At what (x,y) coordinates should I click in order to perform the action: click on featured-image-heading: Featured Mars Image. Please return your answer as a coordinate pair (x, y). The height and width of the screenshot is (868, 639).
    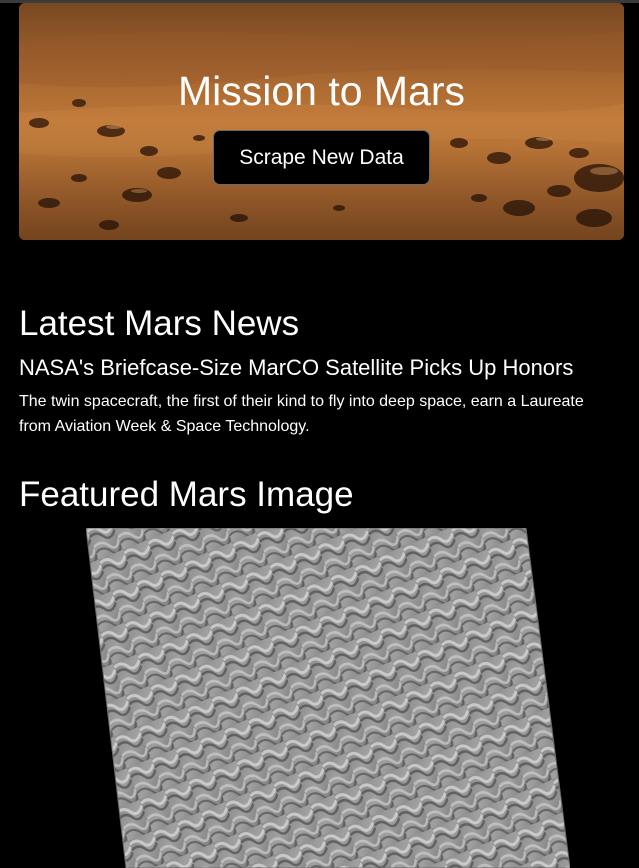
    Looking at the image, I should click on (186, 494).